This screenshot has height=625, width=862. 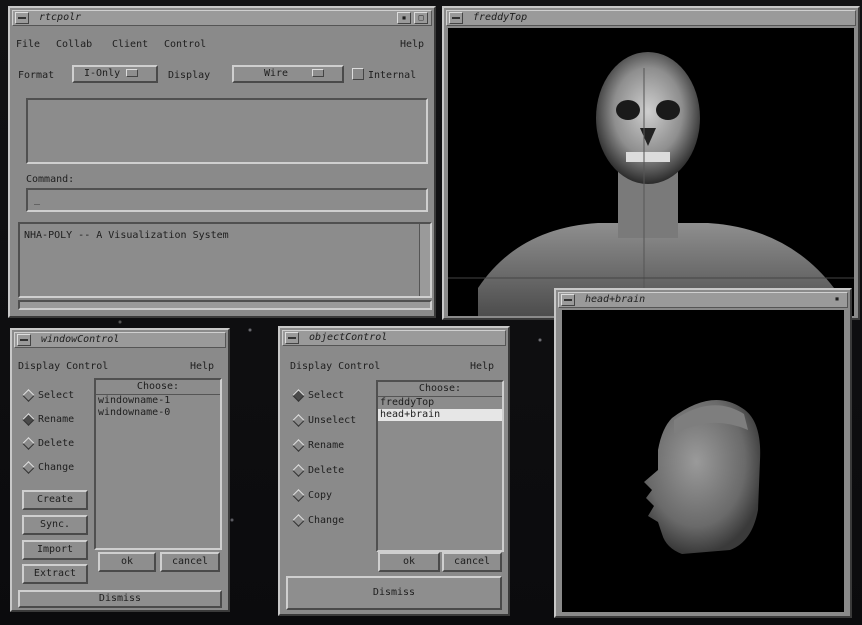 What do you see at coordinates (189, 75) in the screenshot?
I see `display-label: Display` at bounding box center [189, 75].